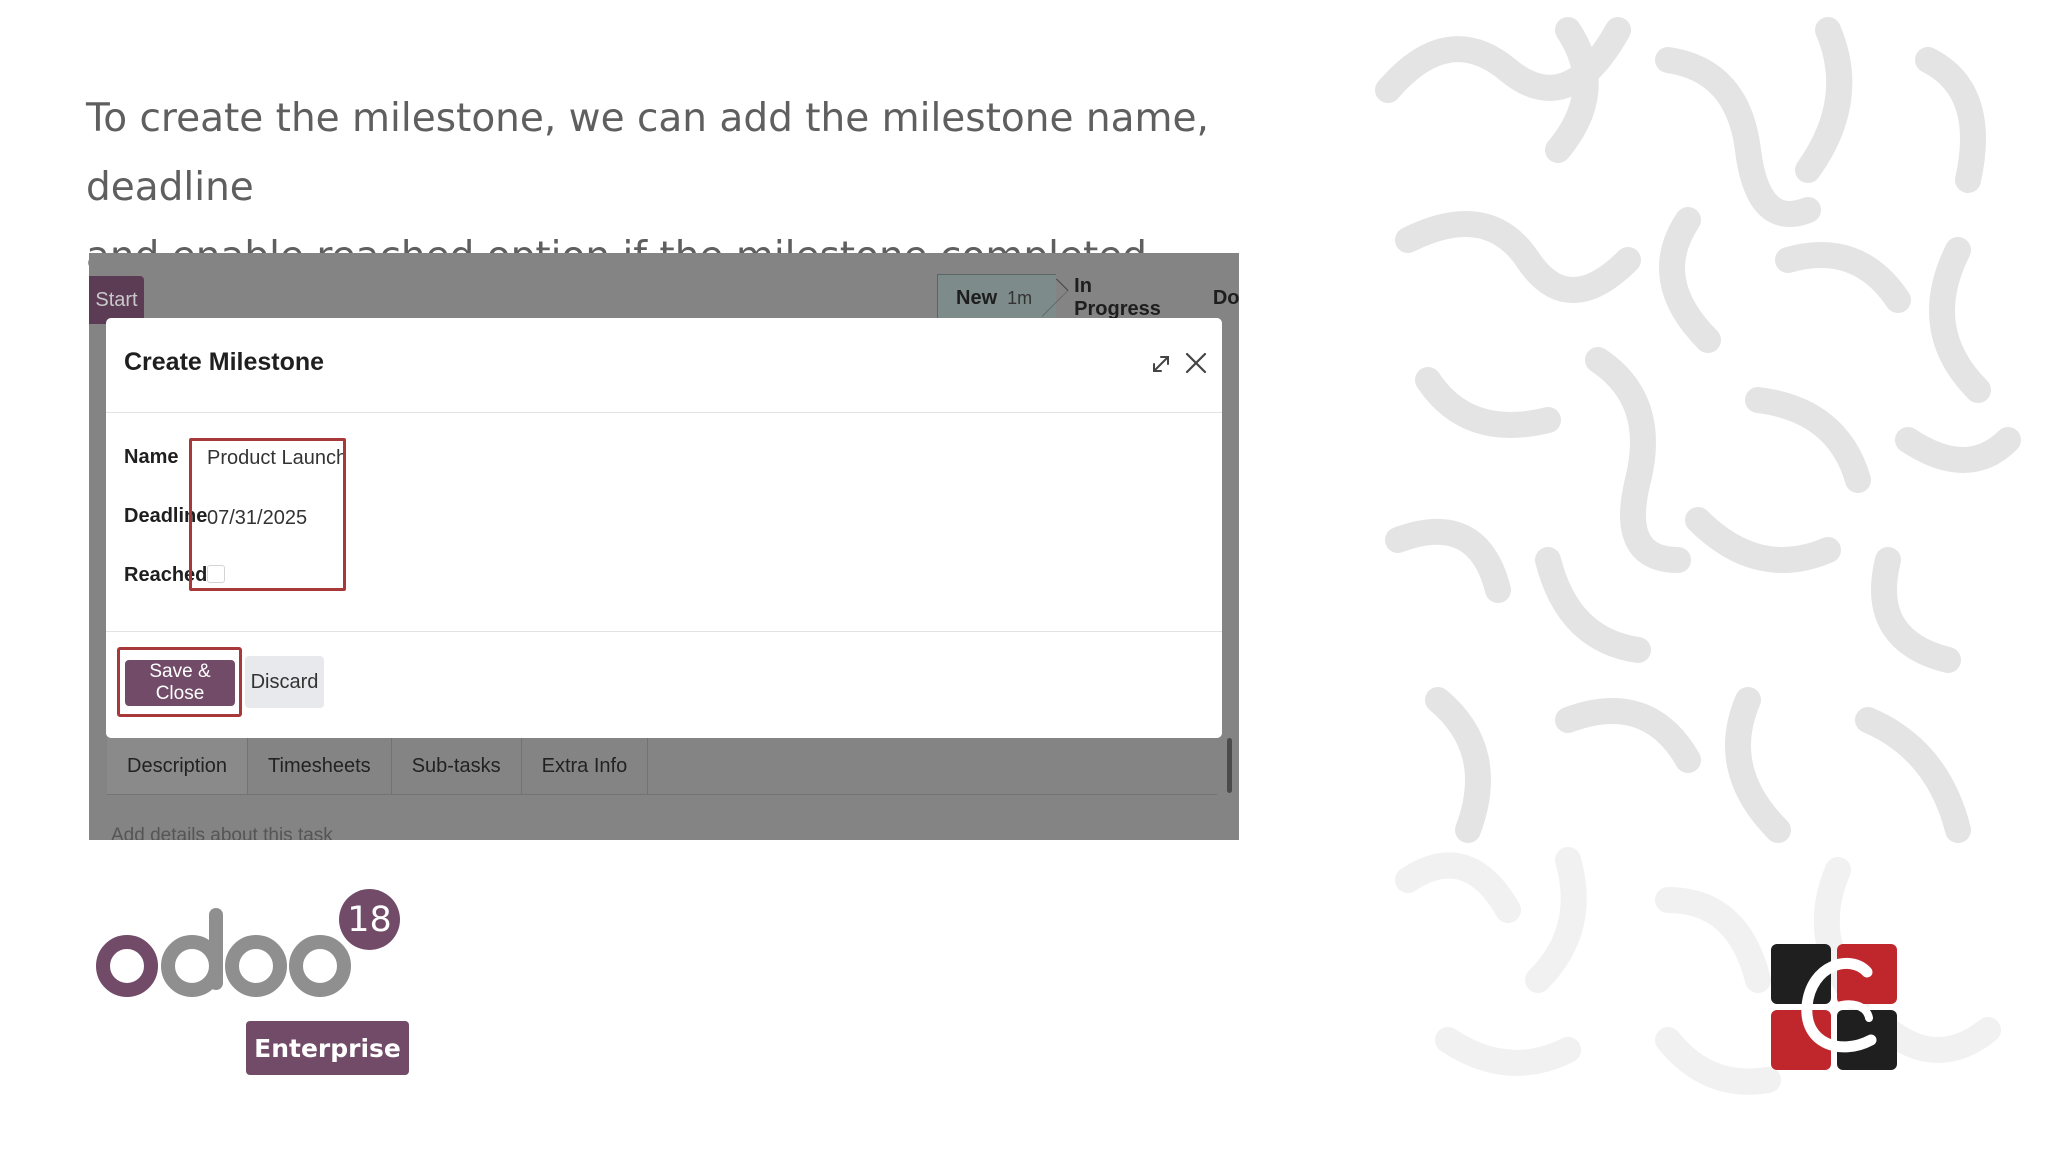  I want to click on stage-new-label: New, so click(977, 297).